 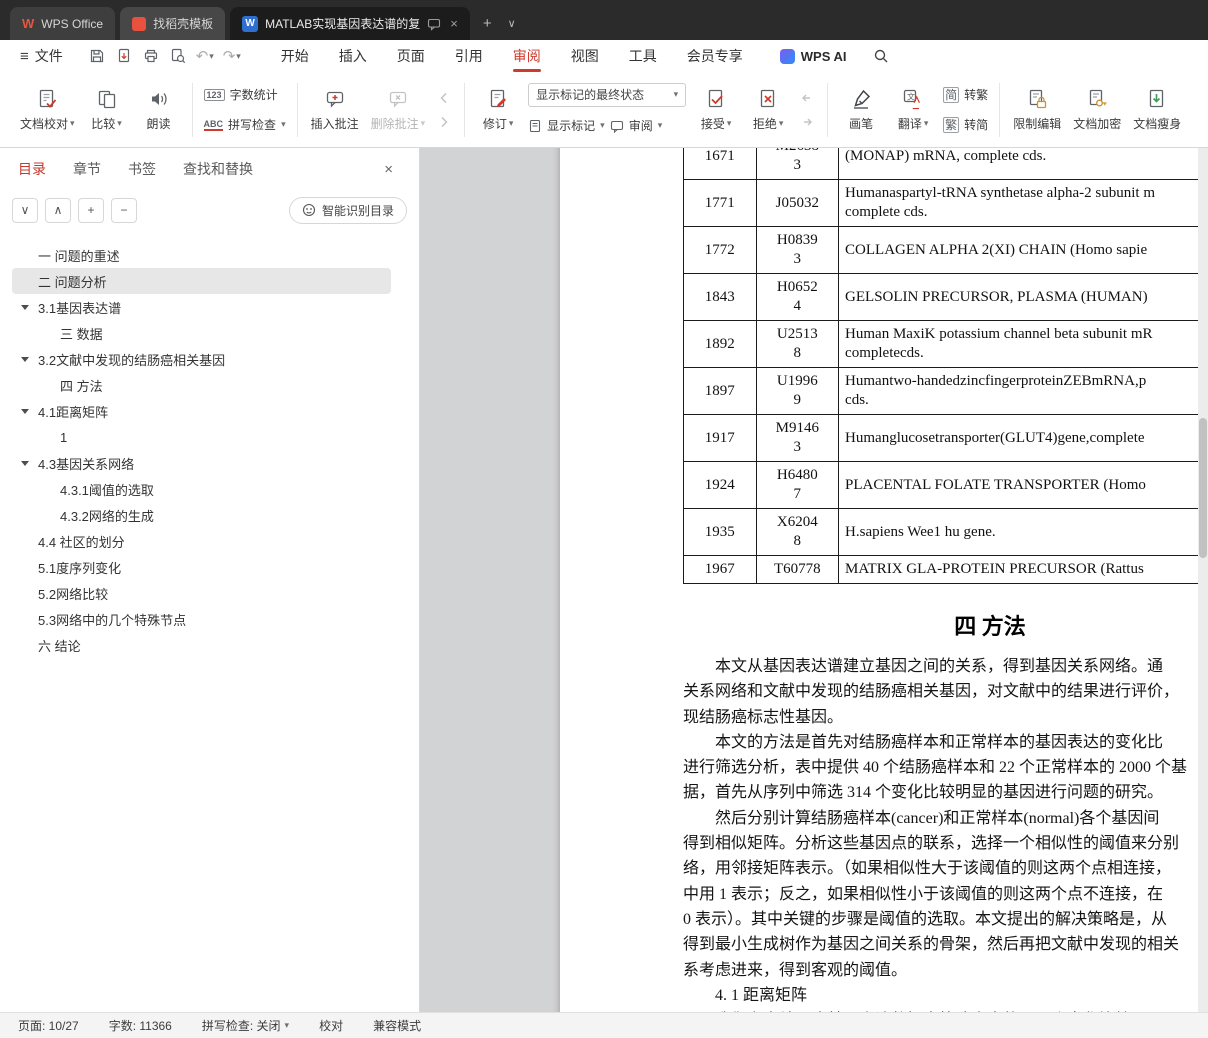 What do you see at coordinates (72, 23) in the screenshot?
I see `tab-wps-office-label: WPS Office` at bounding box center [72, 23].